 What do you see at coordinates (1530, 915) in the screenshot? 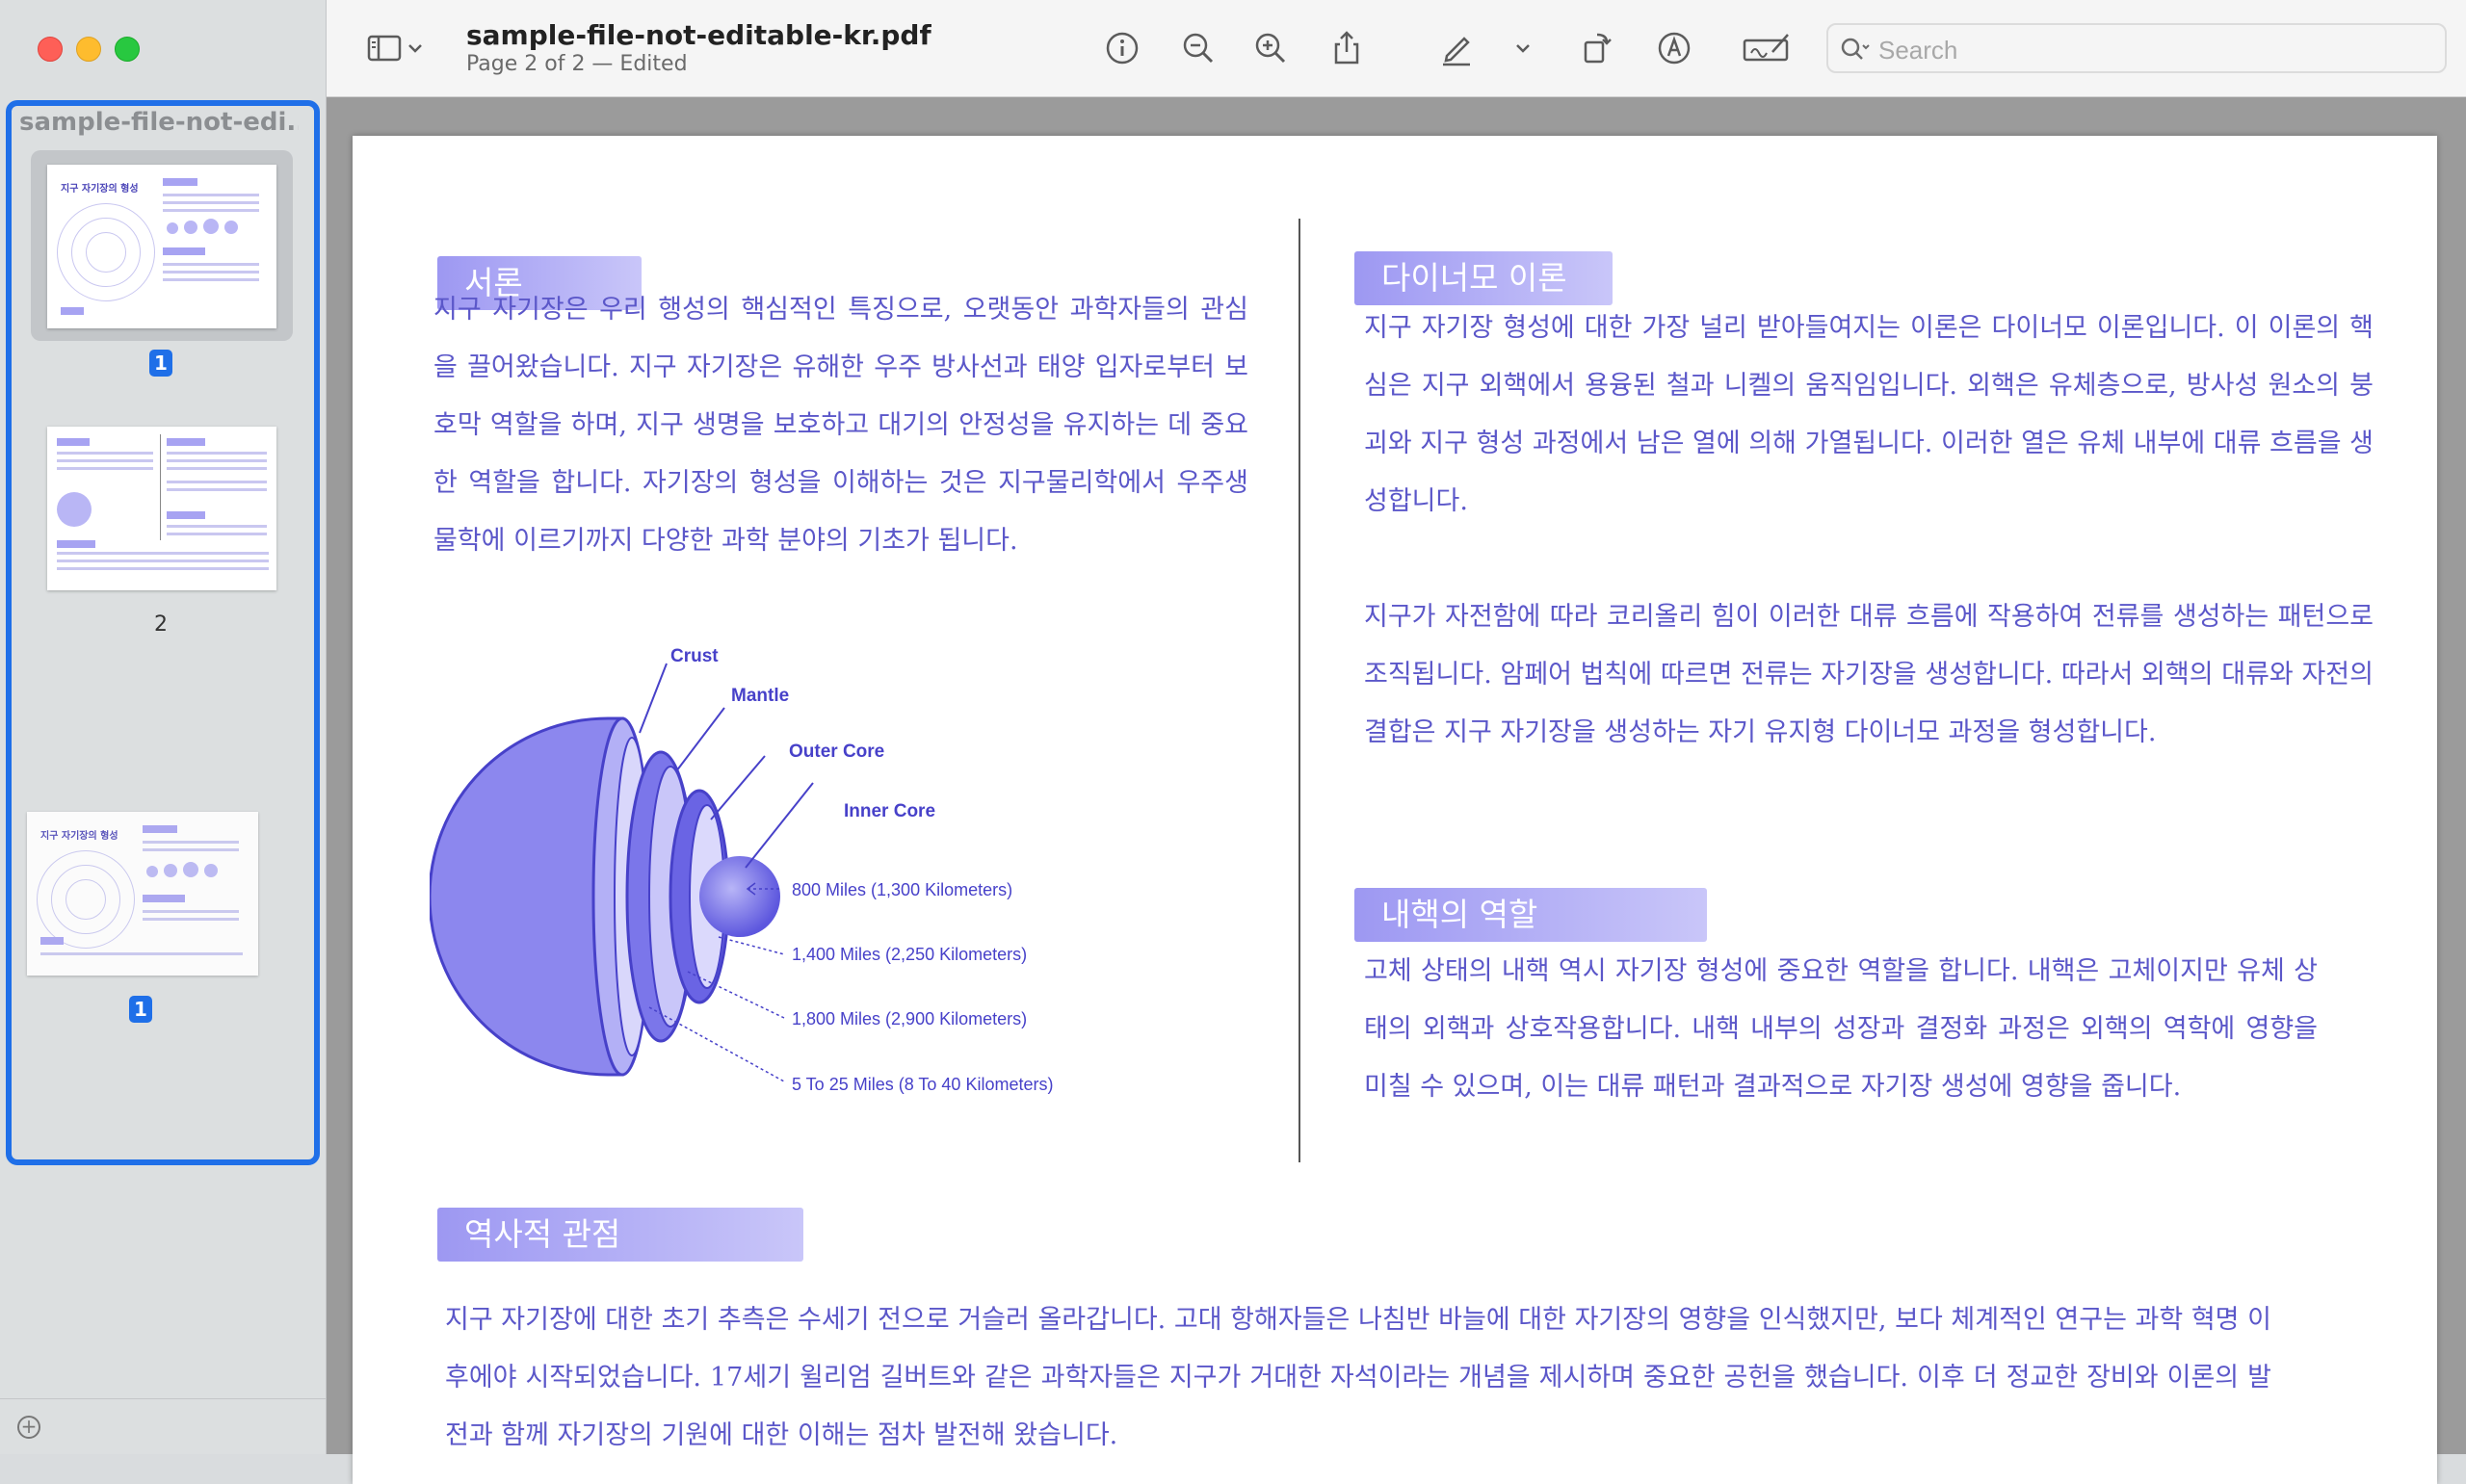
I see `section-heading-inner-core: 내핵의 역할` at bounding box center [1530, 915].